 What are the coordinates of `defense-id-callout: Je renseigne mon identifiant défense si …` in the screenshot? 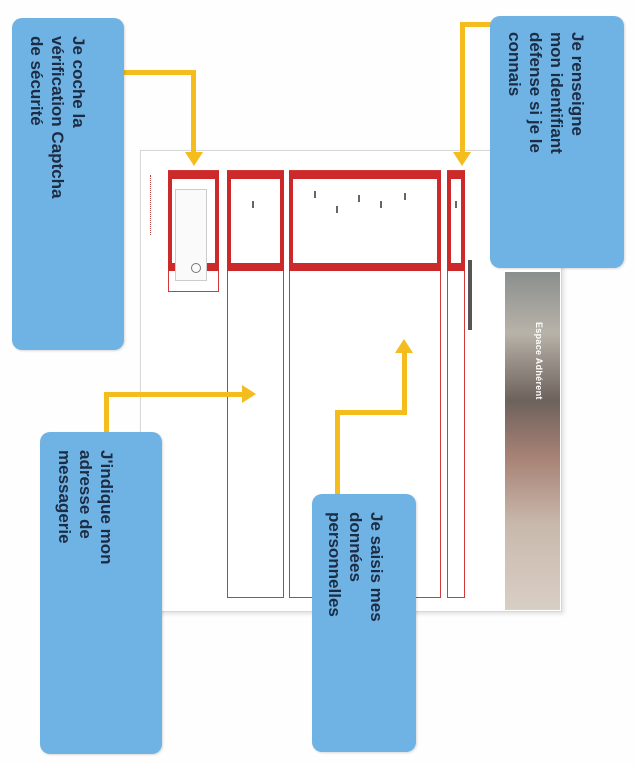 It's located at (557, 142).